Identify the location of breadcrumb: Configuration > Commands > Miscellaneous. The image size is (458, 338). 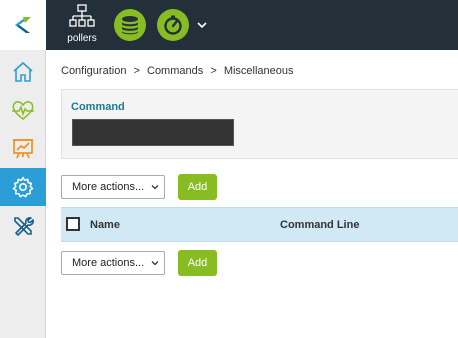
(179, 71).